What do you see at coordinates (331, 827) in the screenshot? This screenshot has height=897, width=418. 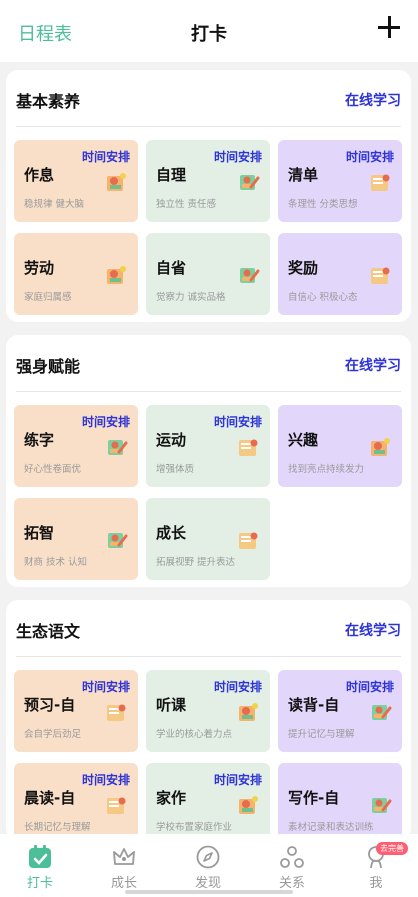 I see `card-description: 素材记录和表达训练` at bounding box center [331, 827].